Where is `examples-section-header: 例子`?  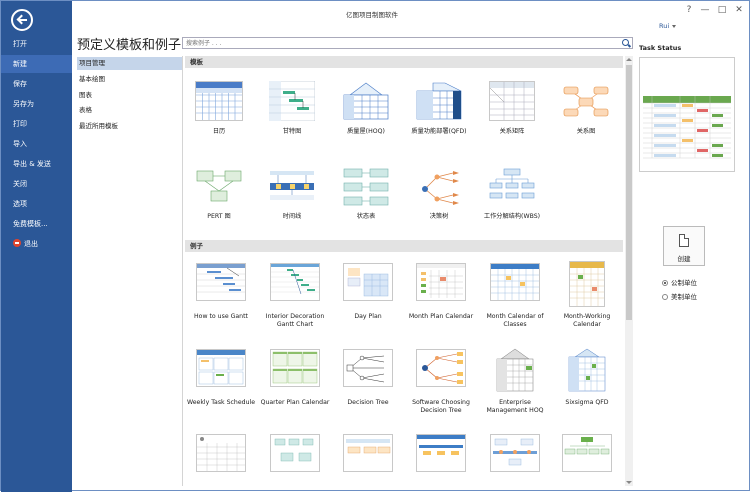 examples-section-header: 例子 is located at coordinates (404, 246).